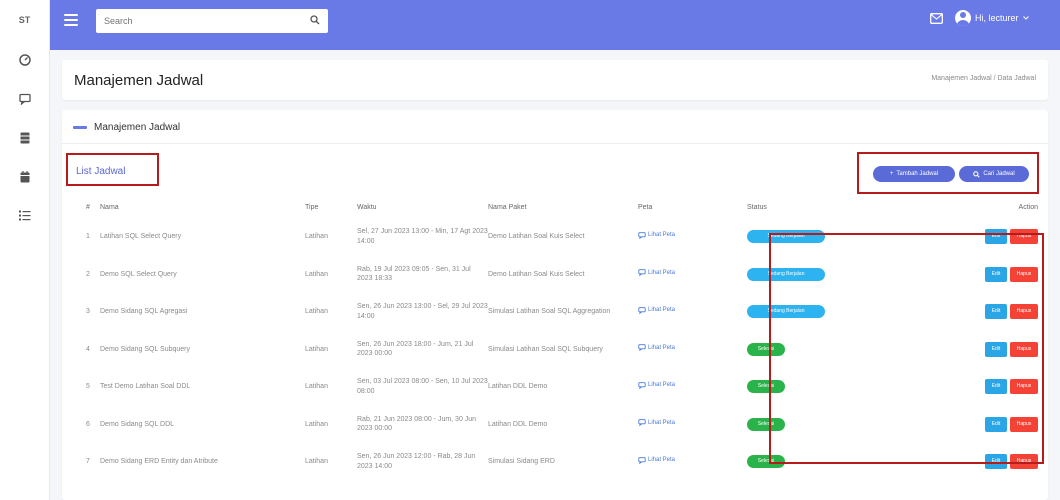 The width and height of the screenshot is (1060, 500). I want to click on sidebar-item-list, so click(24, 215).